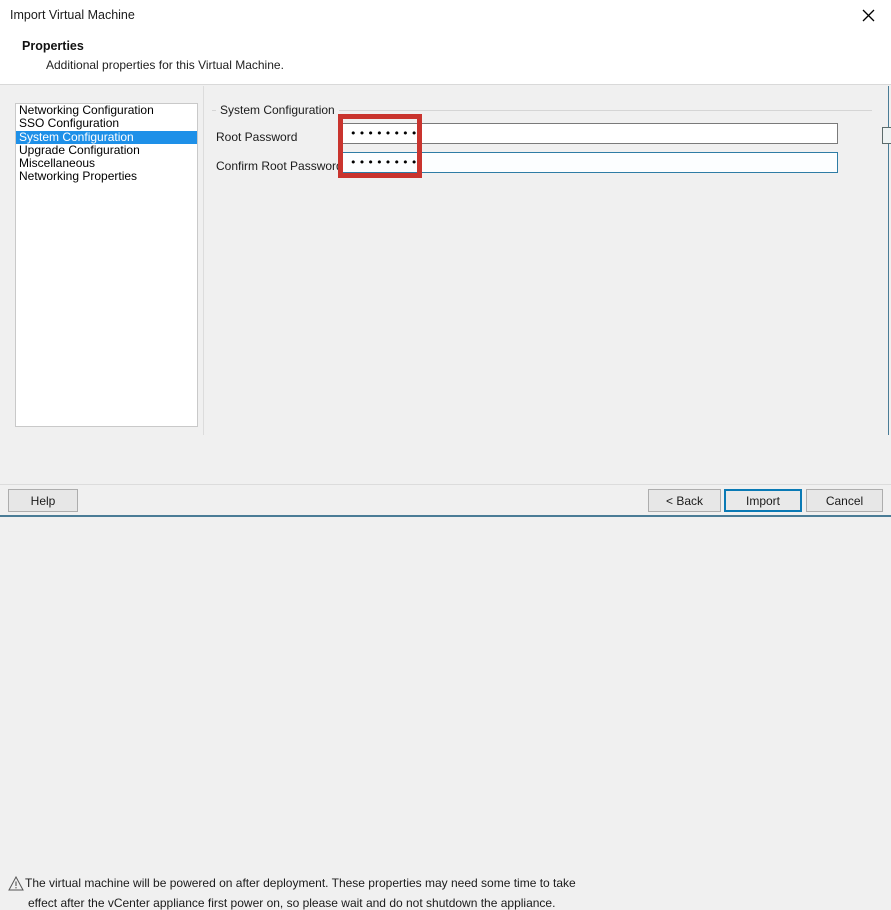 The image size is (891, 910). I want to click on cancel-button: Cancel, so click(844, 500).